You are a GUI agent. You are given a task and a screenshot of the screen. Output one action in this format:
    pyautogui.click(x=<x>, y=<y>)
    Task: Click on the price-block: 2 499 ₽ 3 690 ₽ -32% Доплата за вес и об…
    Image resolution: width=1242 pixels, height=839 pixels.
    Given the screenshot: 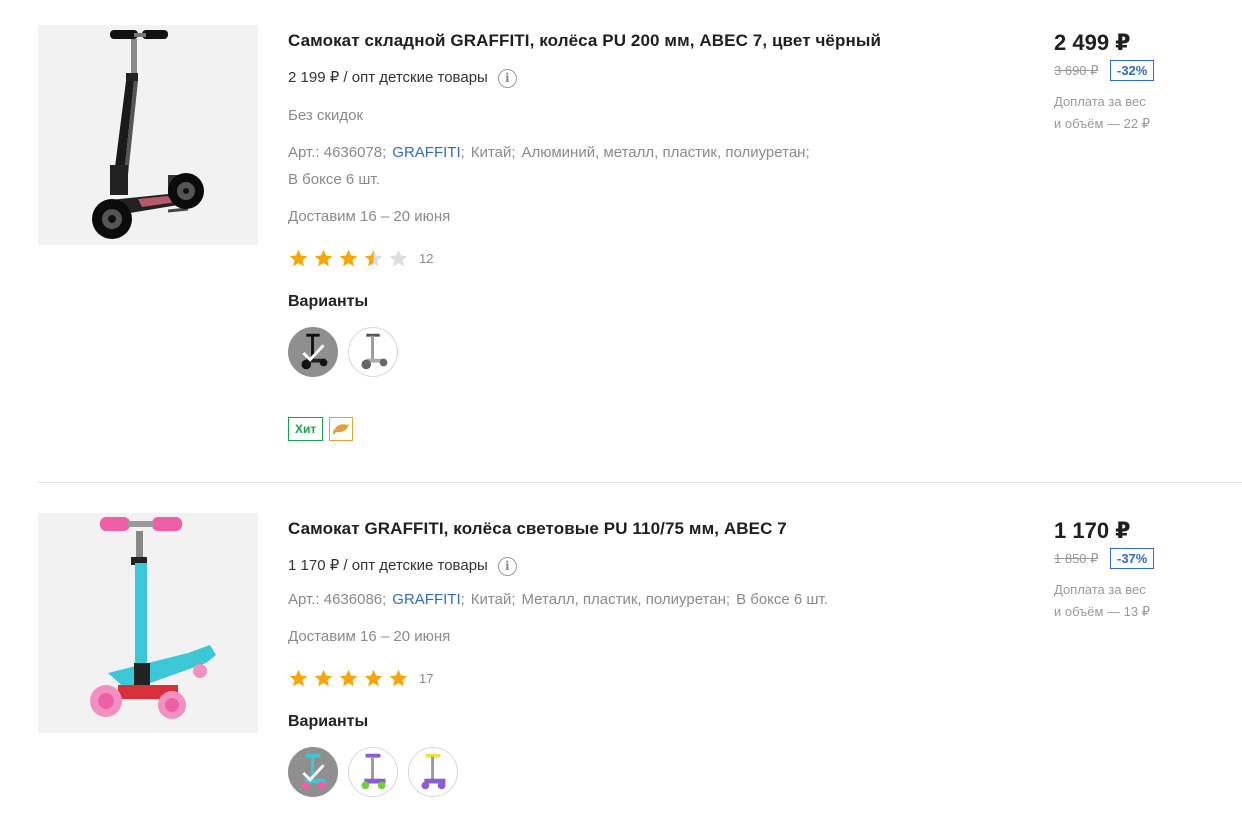 What is the action you would take?
    pyautogui.click(x=1139, y=82)
    